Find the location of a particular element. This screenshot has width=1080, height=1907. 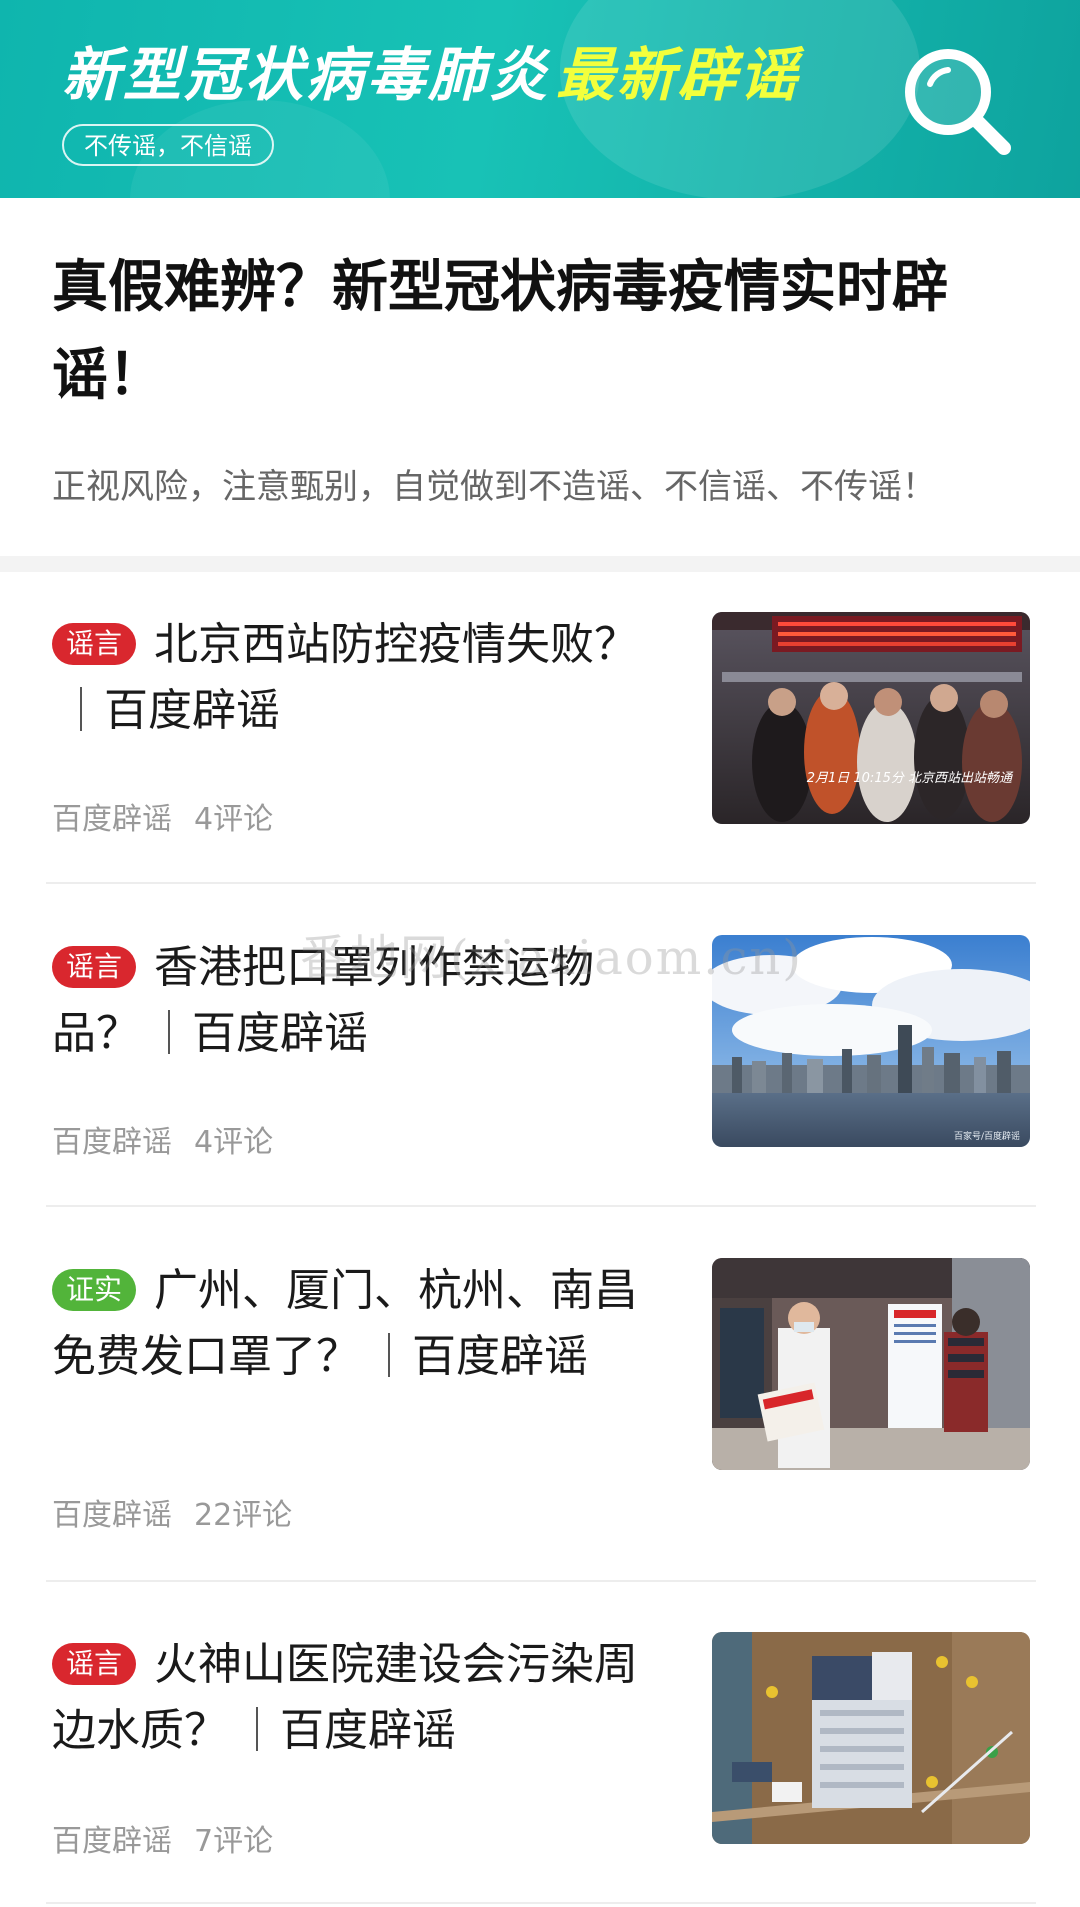

article-meta: 百度辟谣 7评论 is located at coordinates (162, 1838).